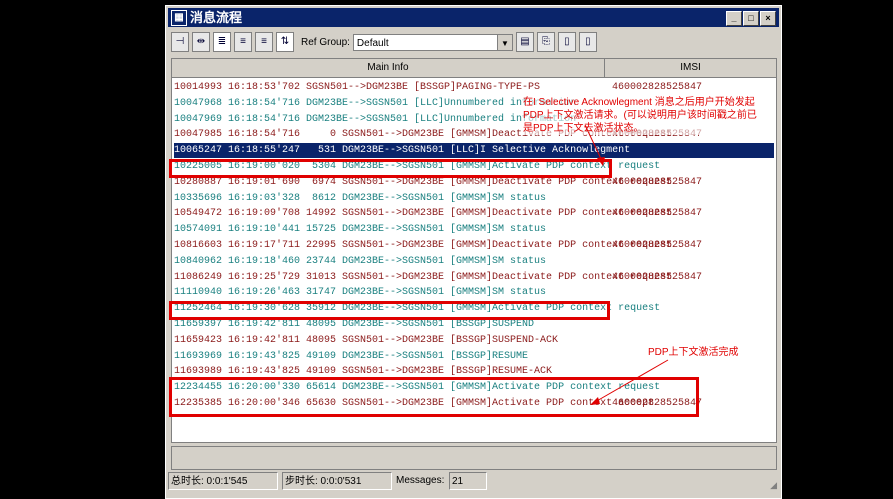 This screenshot has height=499, width=893. Describe the element at coordinates (595, 401) in the screenshot. I see `arrow-head-second` at that location.